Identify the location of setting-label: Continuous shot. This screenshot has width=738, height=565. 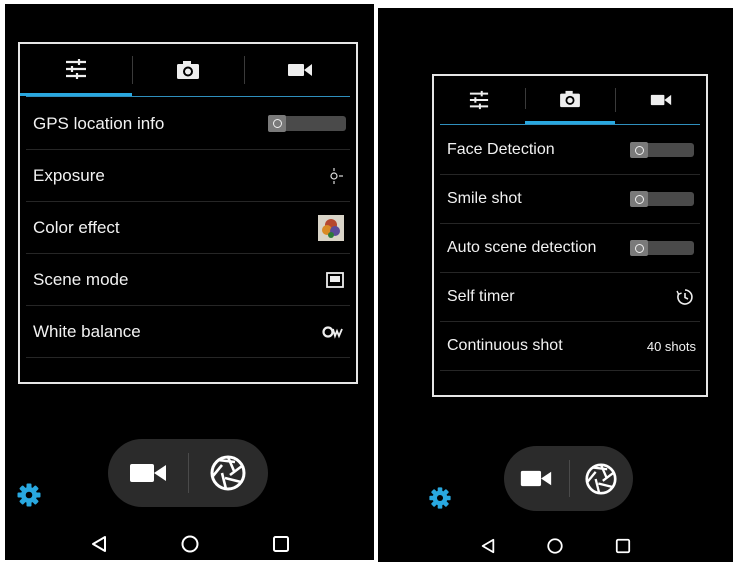
(505, 345).